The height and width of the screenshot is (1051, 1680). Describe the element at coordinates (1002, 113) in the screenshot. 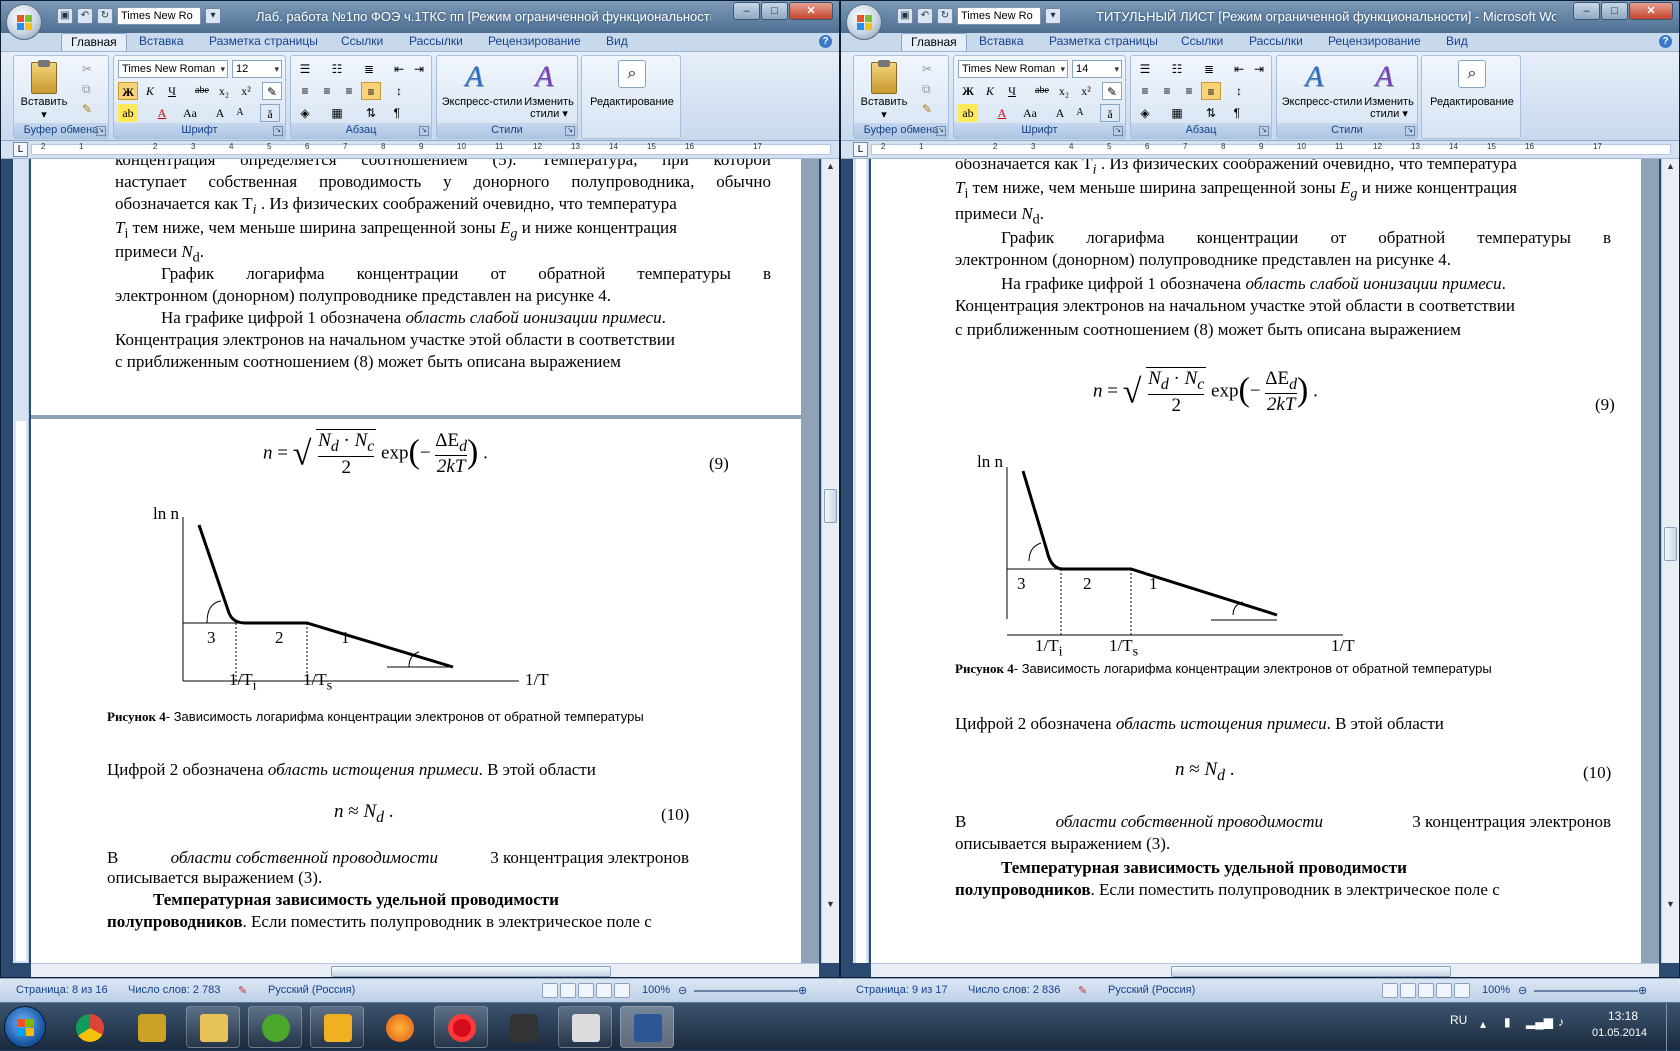

I see `font-color-icon: A` at that location.